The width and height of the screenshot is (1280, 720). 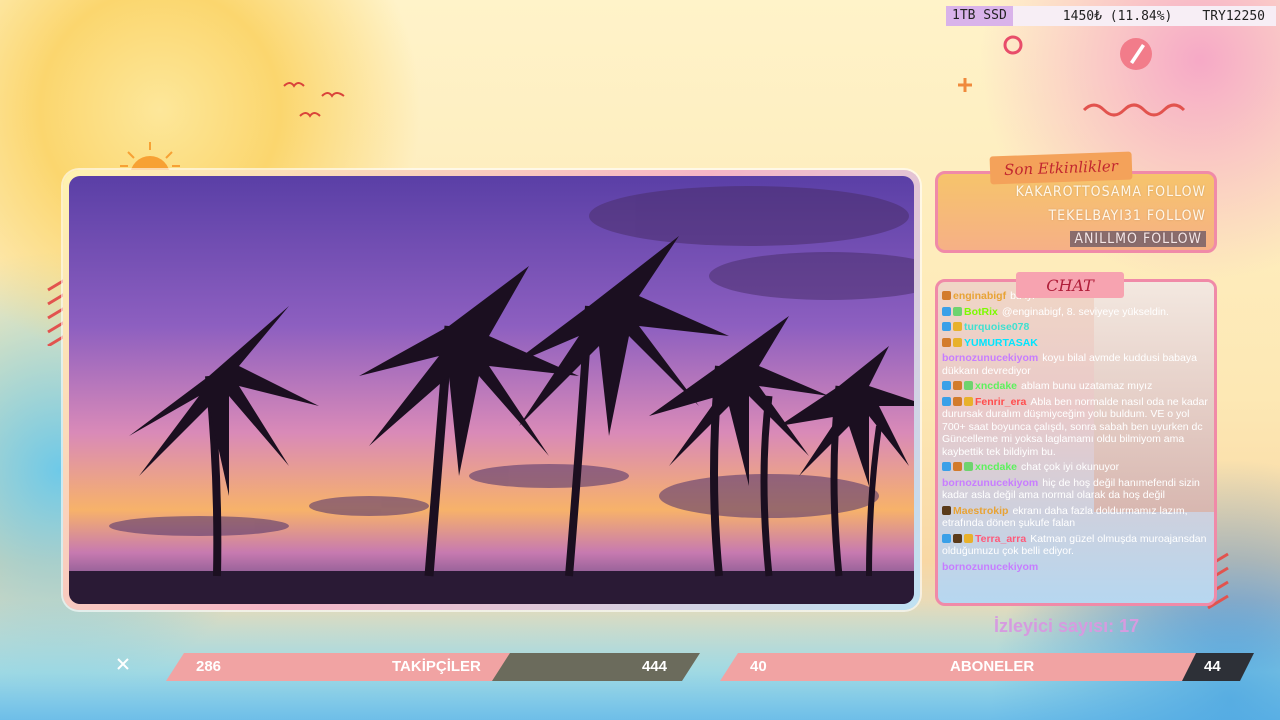 What do you see at coordinates (209, 666) in the screenshot?
I see `followers-current: 286` at bounding box center [209, 666].